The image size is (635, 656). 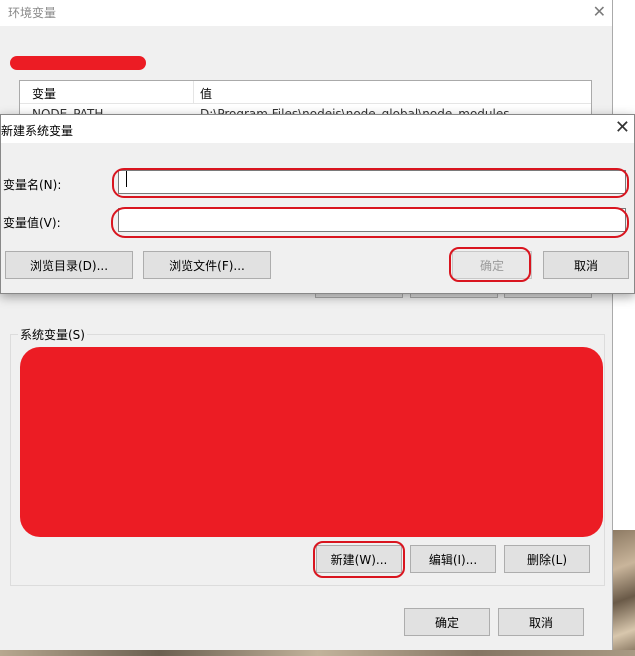 I want to click on env-titlebar: 环境变量 ✕, so click(x=306, y=13).